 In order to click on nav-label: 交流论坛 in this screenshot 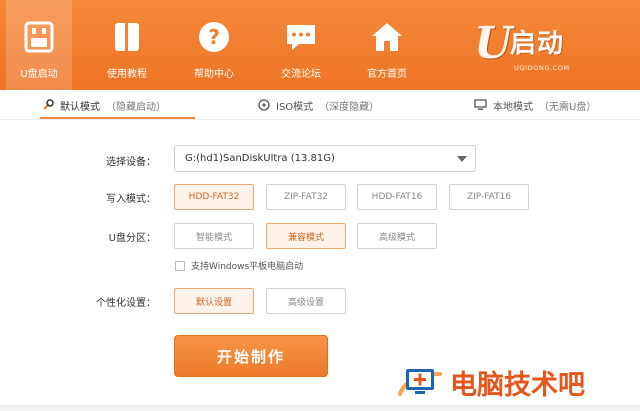, I will do `click(301, 74)`.